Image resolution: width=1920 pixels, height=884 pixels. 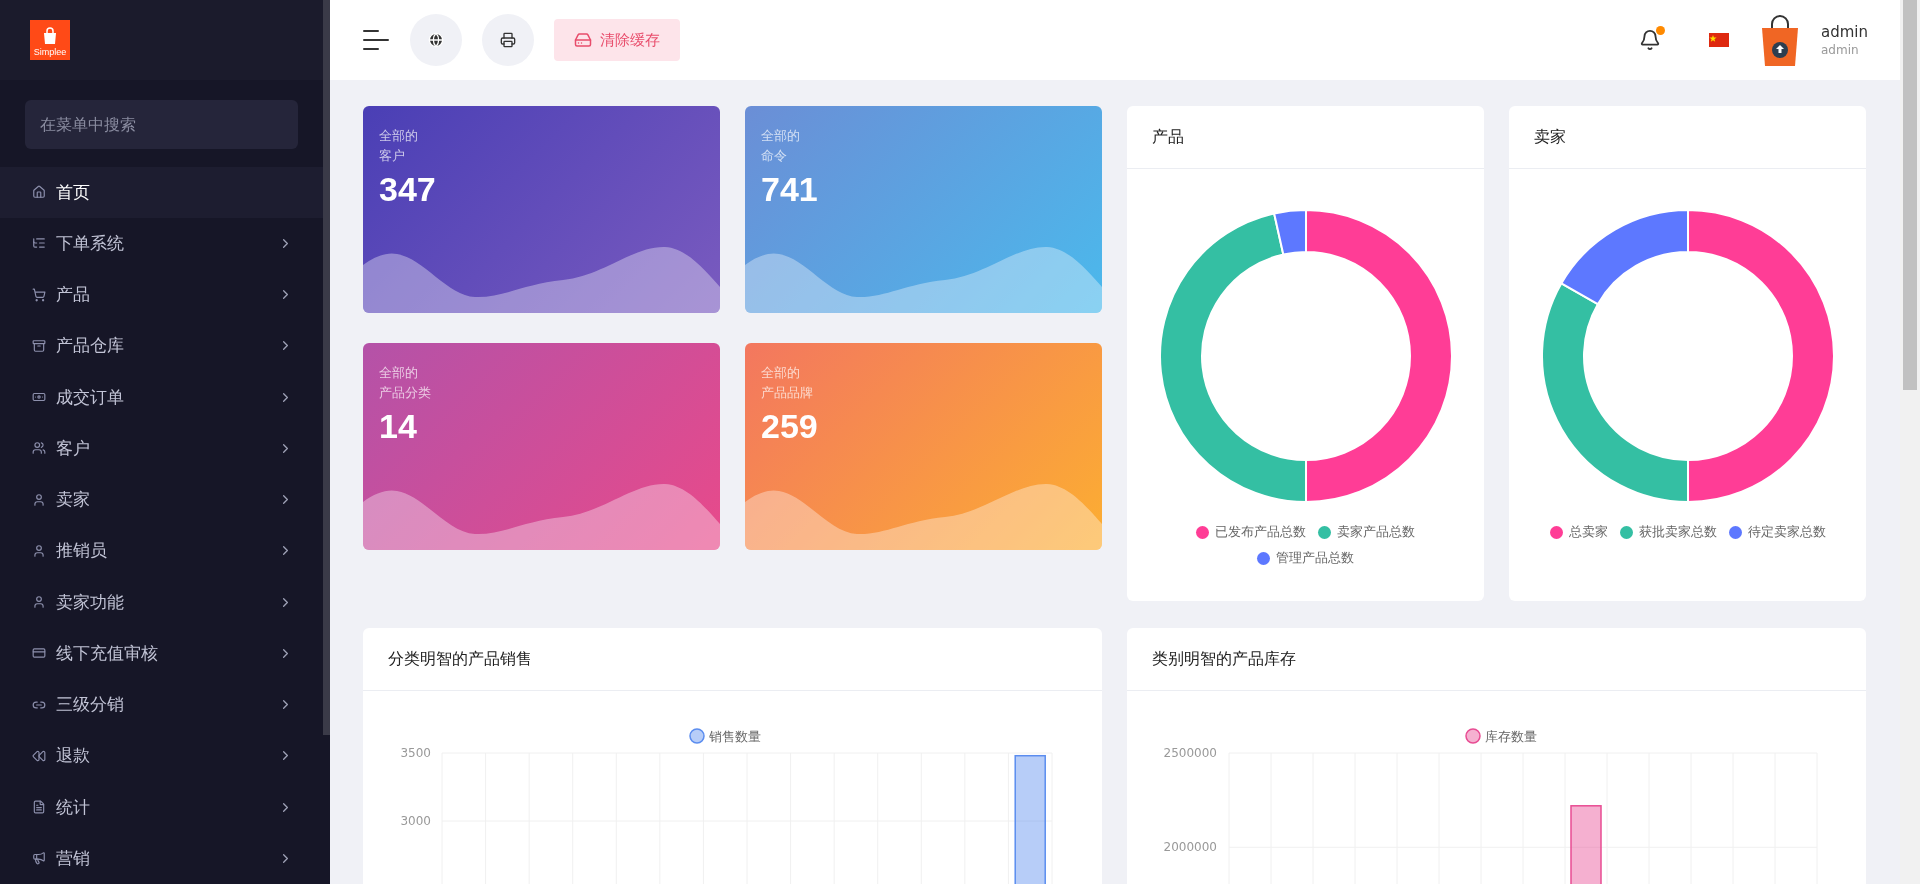 What do you see at coordinates (1550, 137) in the screenshot?
I see `card-title: 卖家` at bounding box center [1550, 137].